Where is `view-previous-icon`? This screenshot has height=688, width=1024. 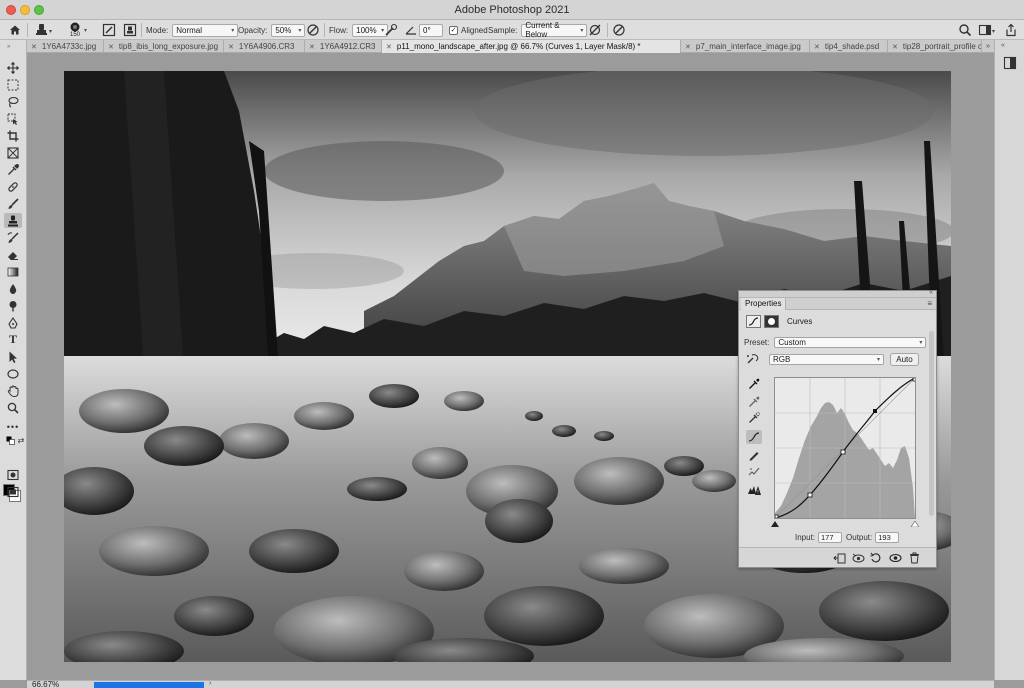 view-previous-icon is located at coordinates (858, 558).